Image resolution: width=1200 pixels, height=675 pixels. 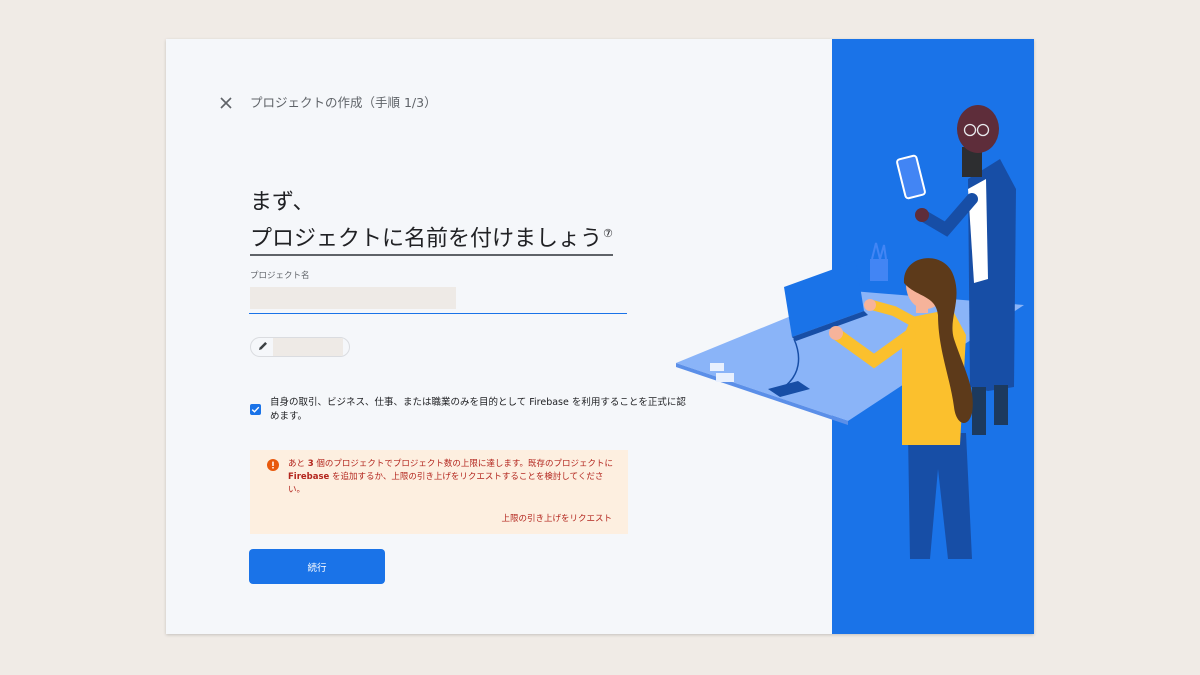 What do you see at coordinates (463, 464) in the screenshot?
I see `warning-text-part-2: 個のプロジェクトでプロジェクト数の上限に達します。既存のプロジェクトに` at bounding box center [463, 464].